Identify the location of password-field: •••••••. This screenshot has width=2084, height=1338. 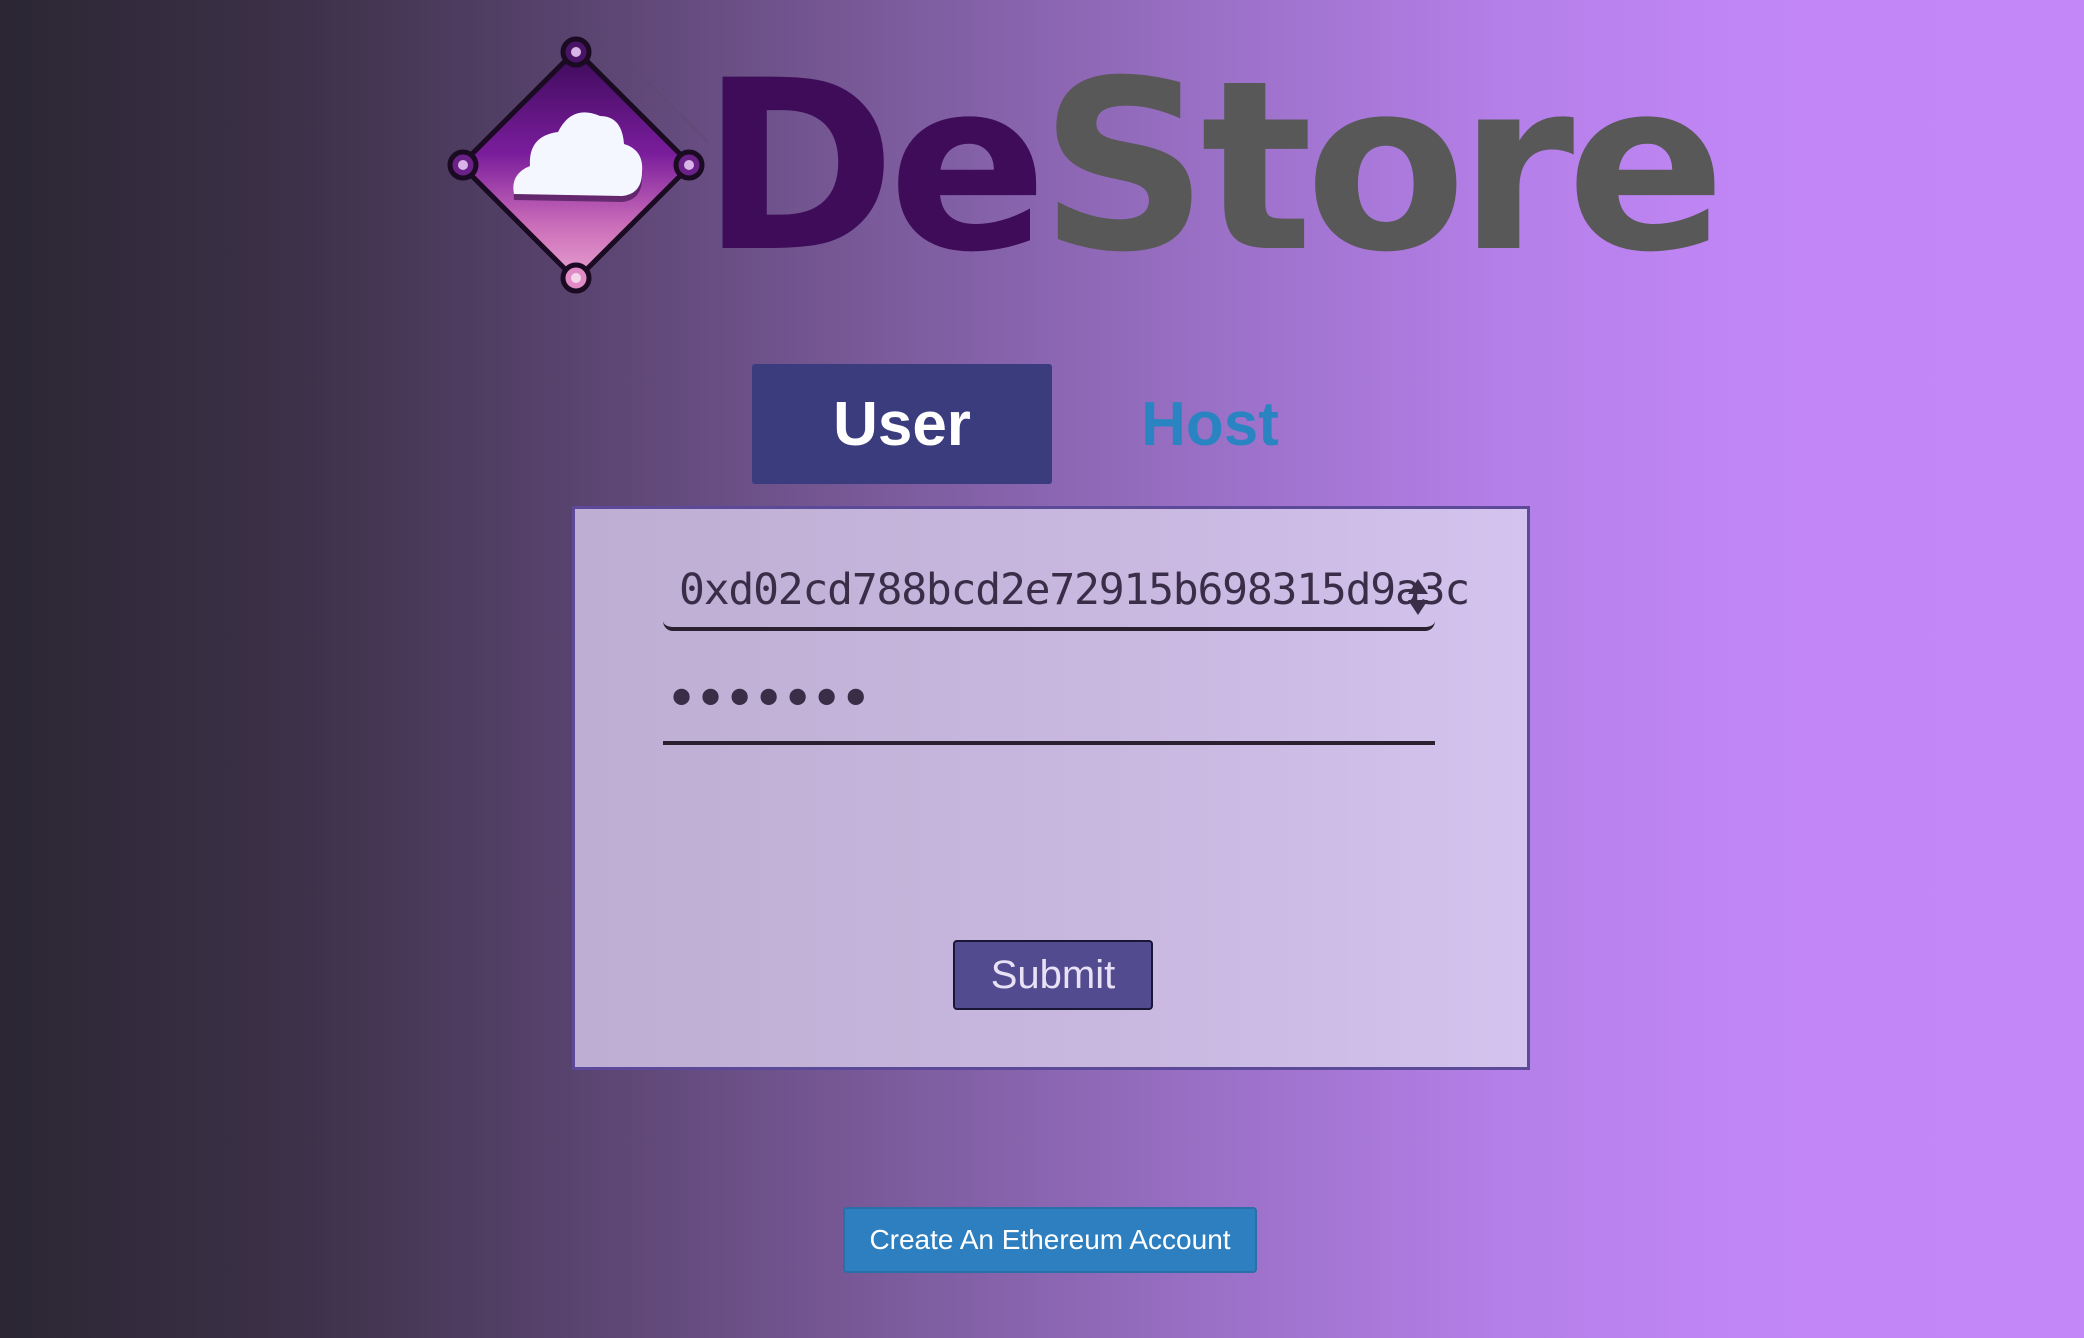
(1049, 705).